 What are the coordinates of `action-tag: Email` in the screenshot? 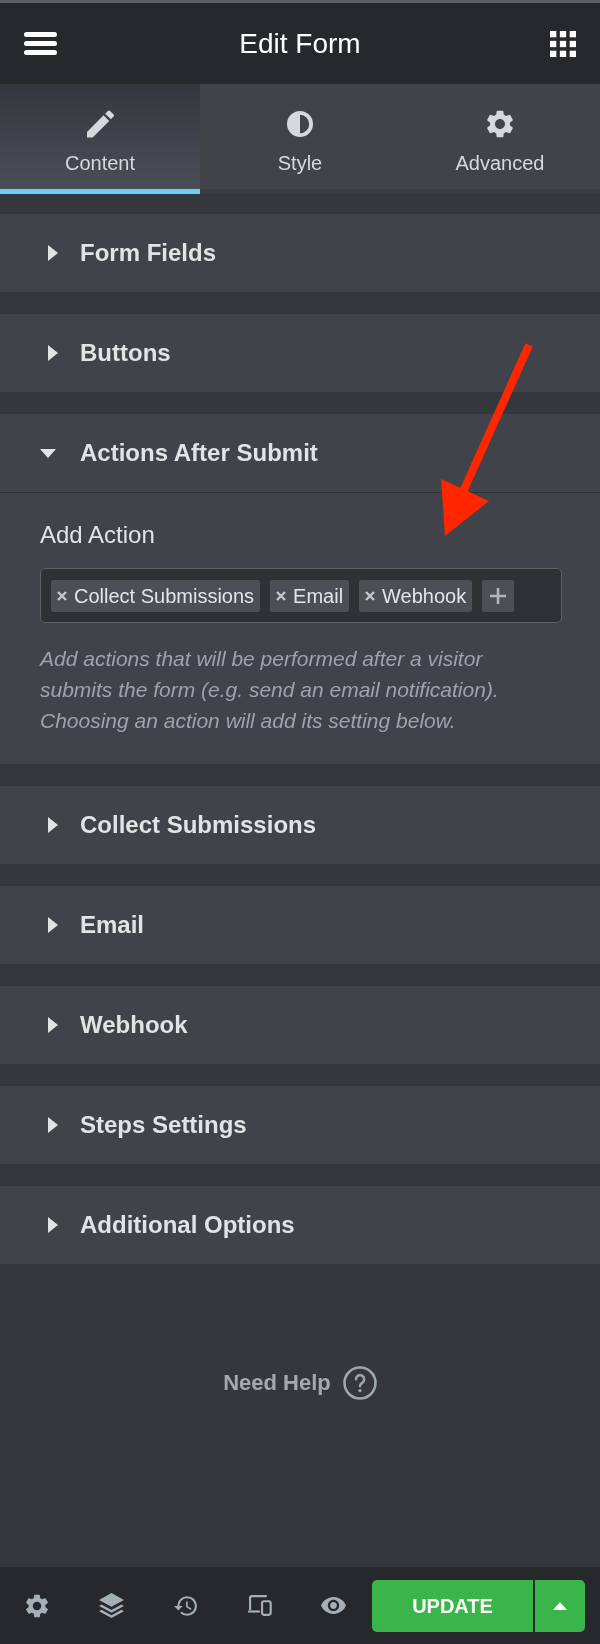 It's located at (310, 595).